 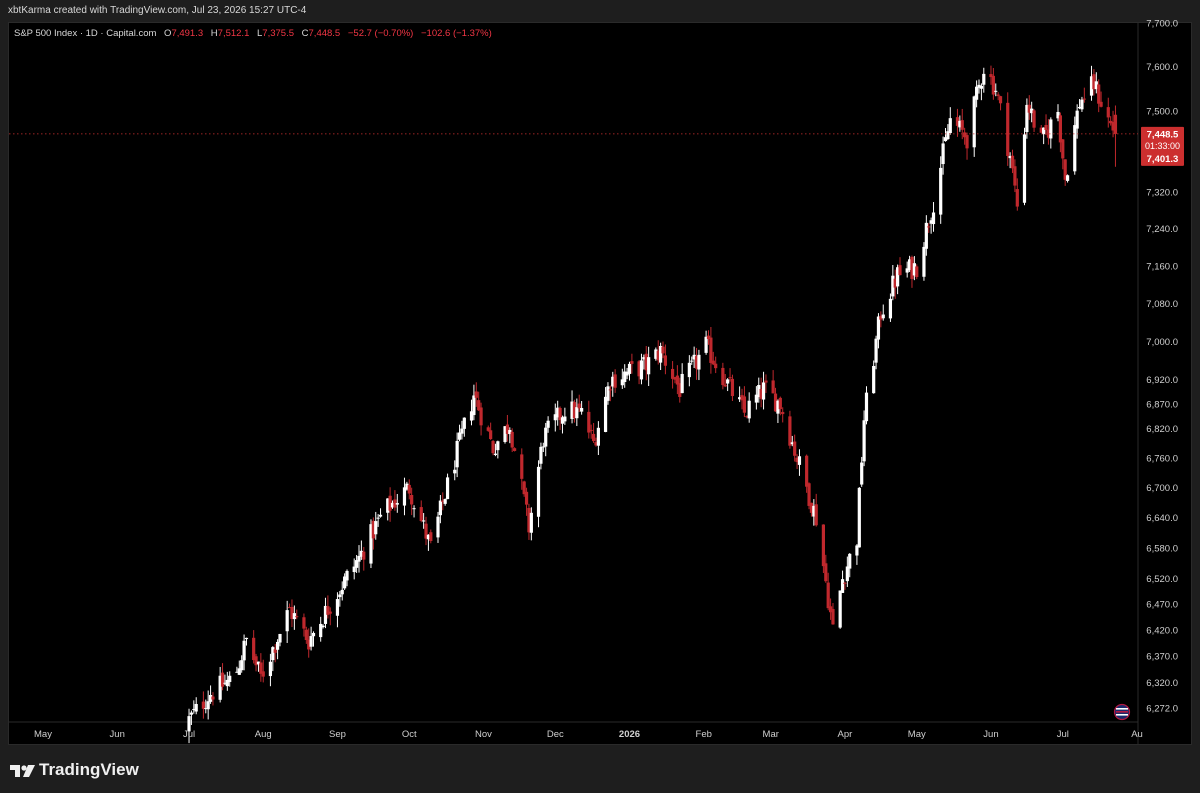 I want to click on tradingview-logo: TradingView, so click(x=74, y=770).